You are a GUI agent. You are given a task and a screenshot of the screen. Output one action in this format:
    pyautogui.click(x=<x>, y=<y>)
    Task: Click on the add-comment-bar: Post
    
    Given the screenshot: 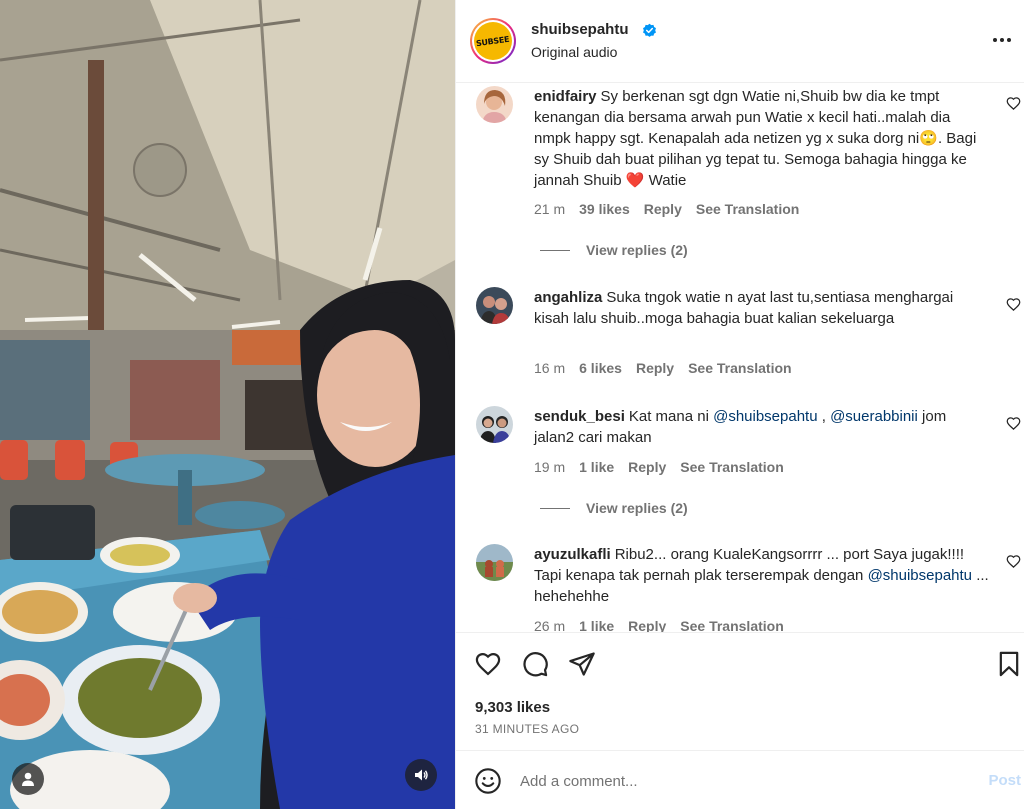 What is the action you would take?
    pyautogui.click(x=740, y=779)
    